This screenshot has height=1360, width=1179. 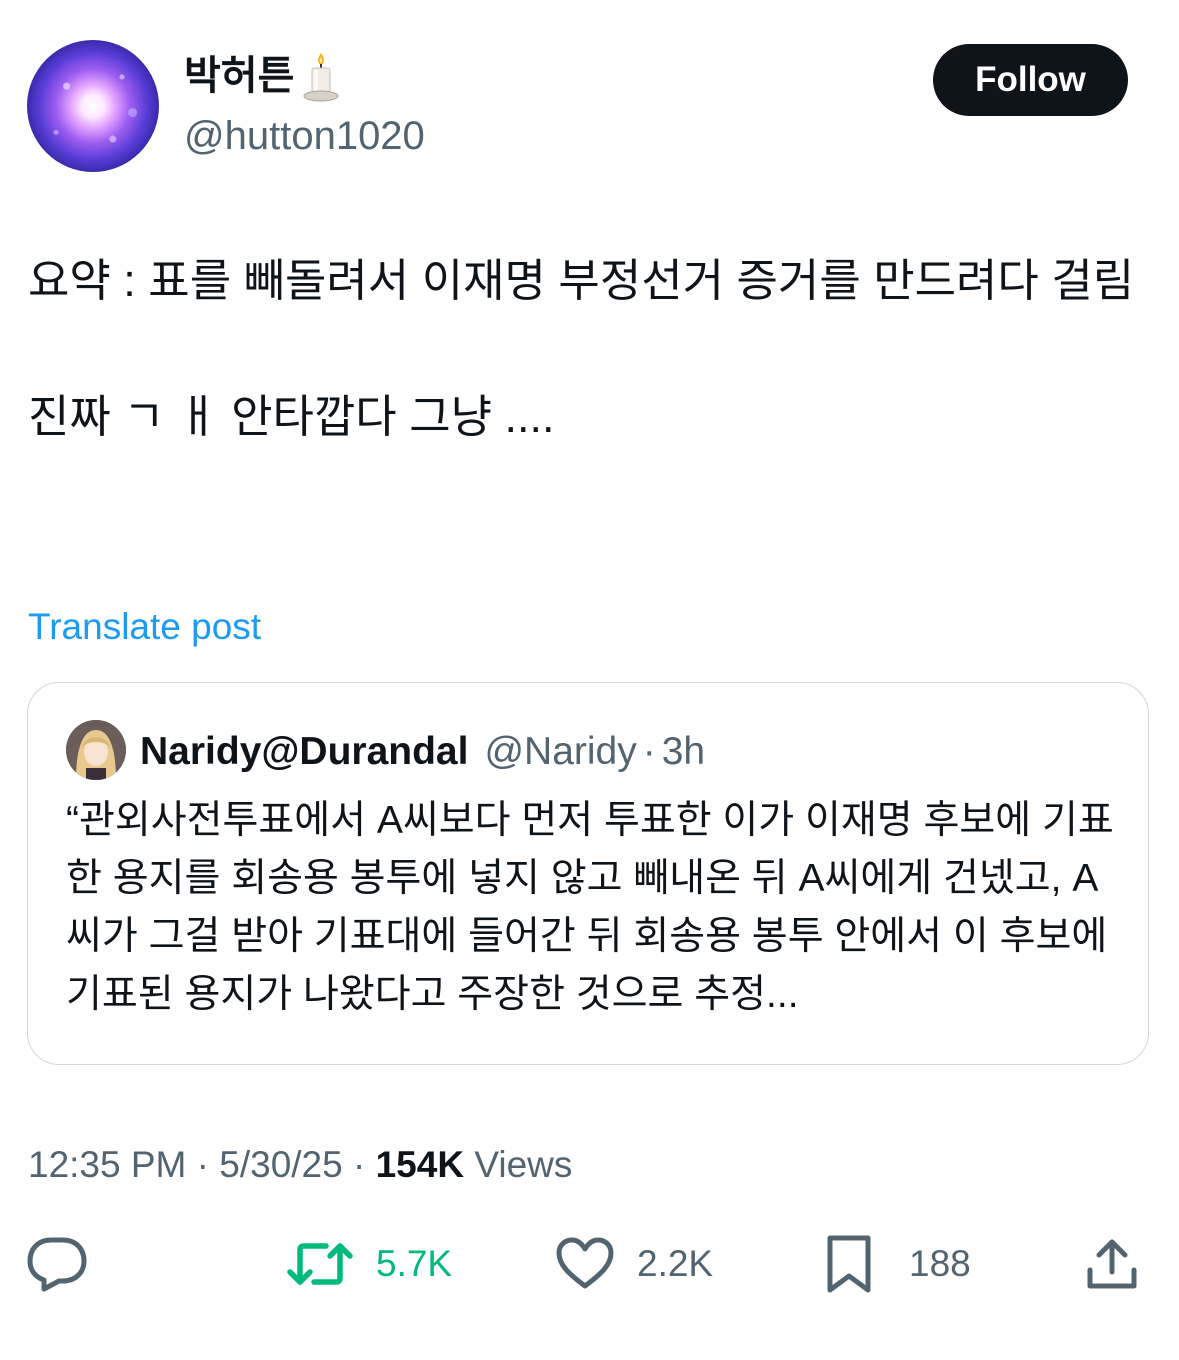 I want to click on bookmark-count: 188, so click(x=940, y=1263).